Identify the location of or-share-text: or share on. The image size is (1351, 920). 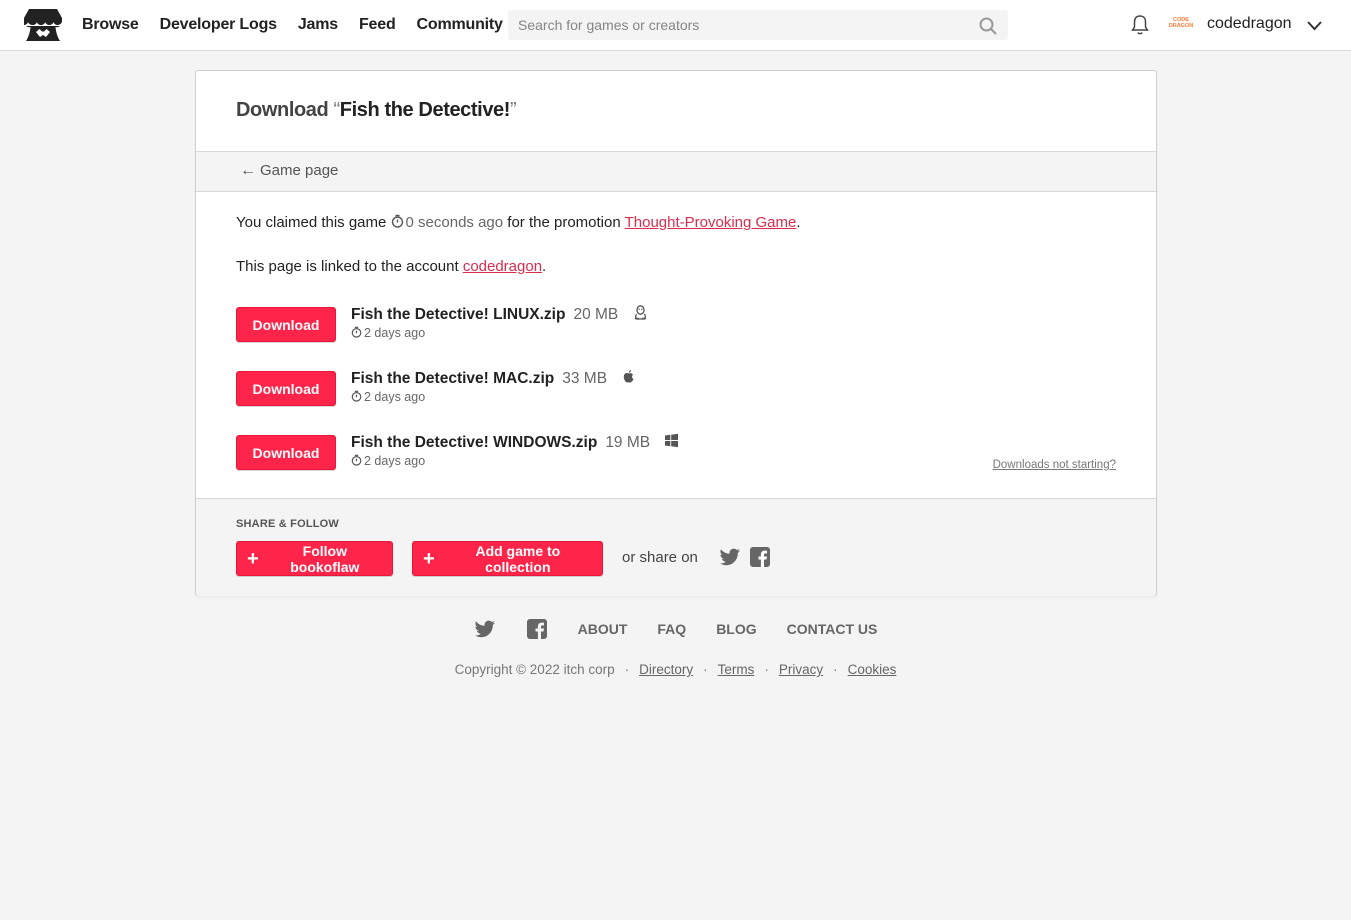
(660, 557).